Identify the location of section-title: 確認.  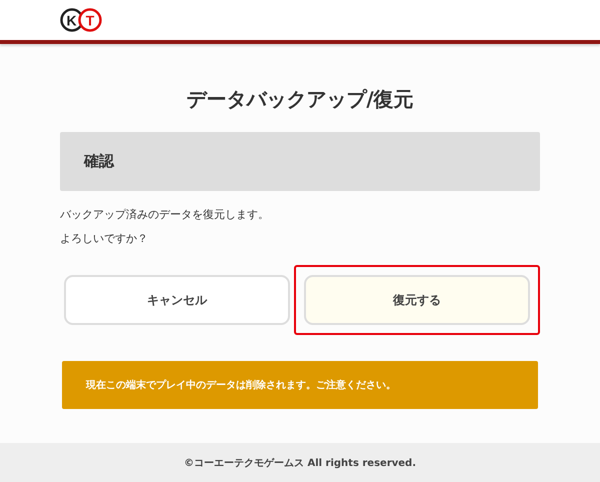
(99, 161).